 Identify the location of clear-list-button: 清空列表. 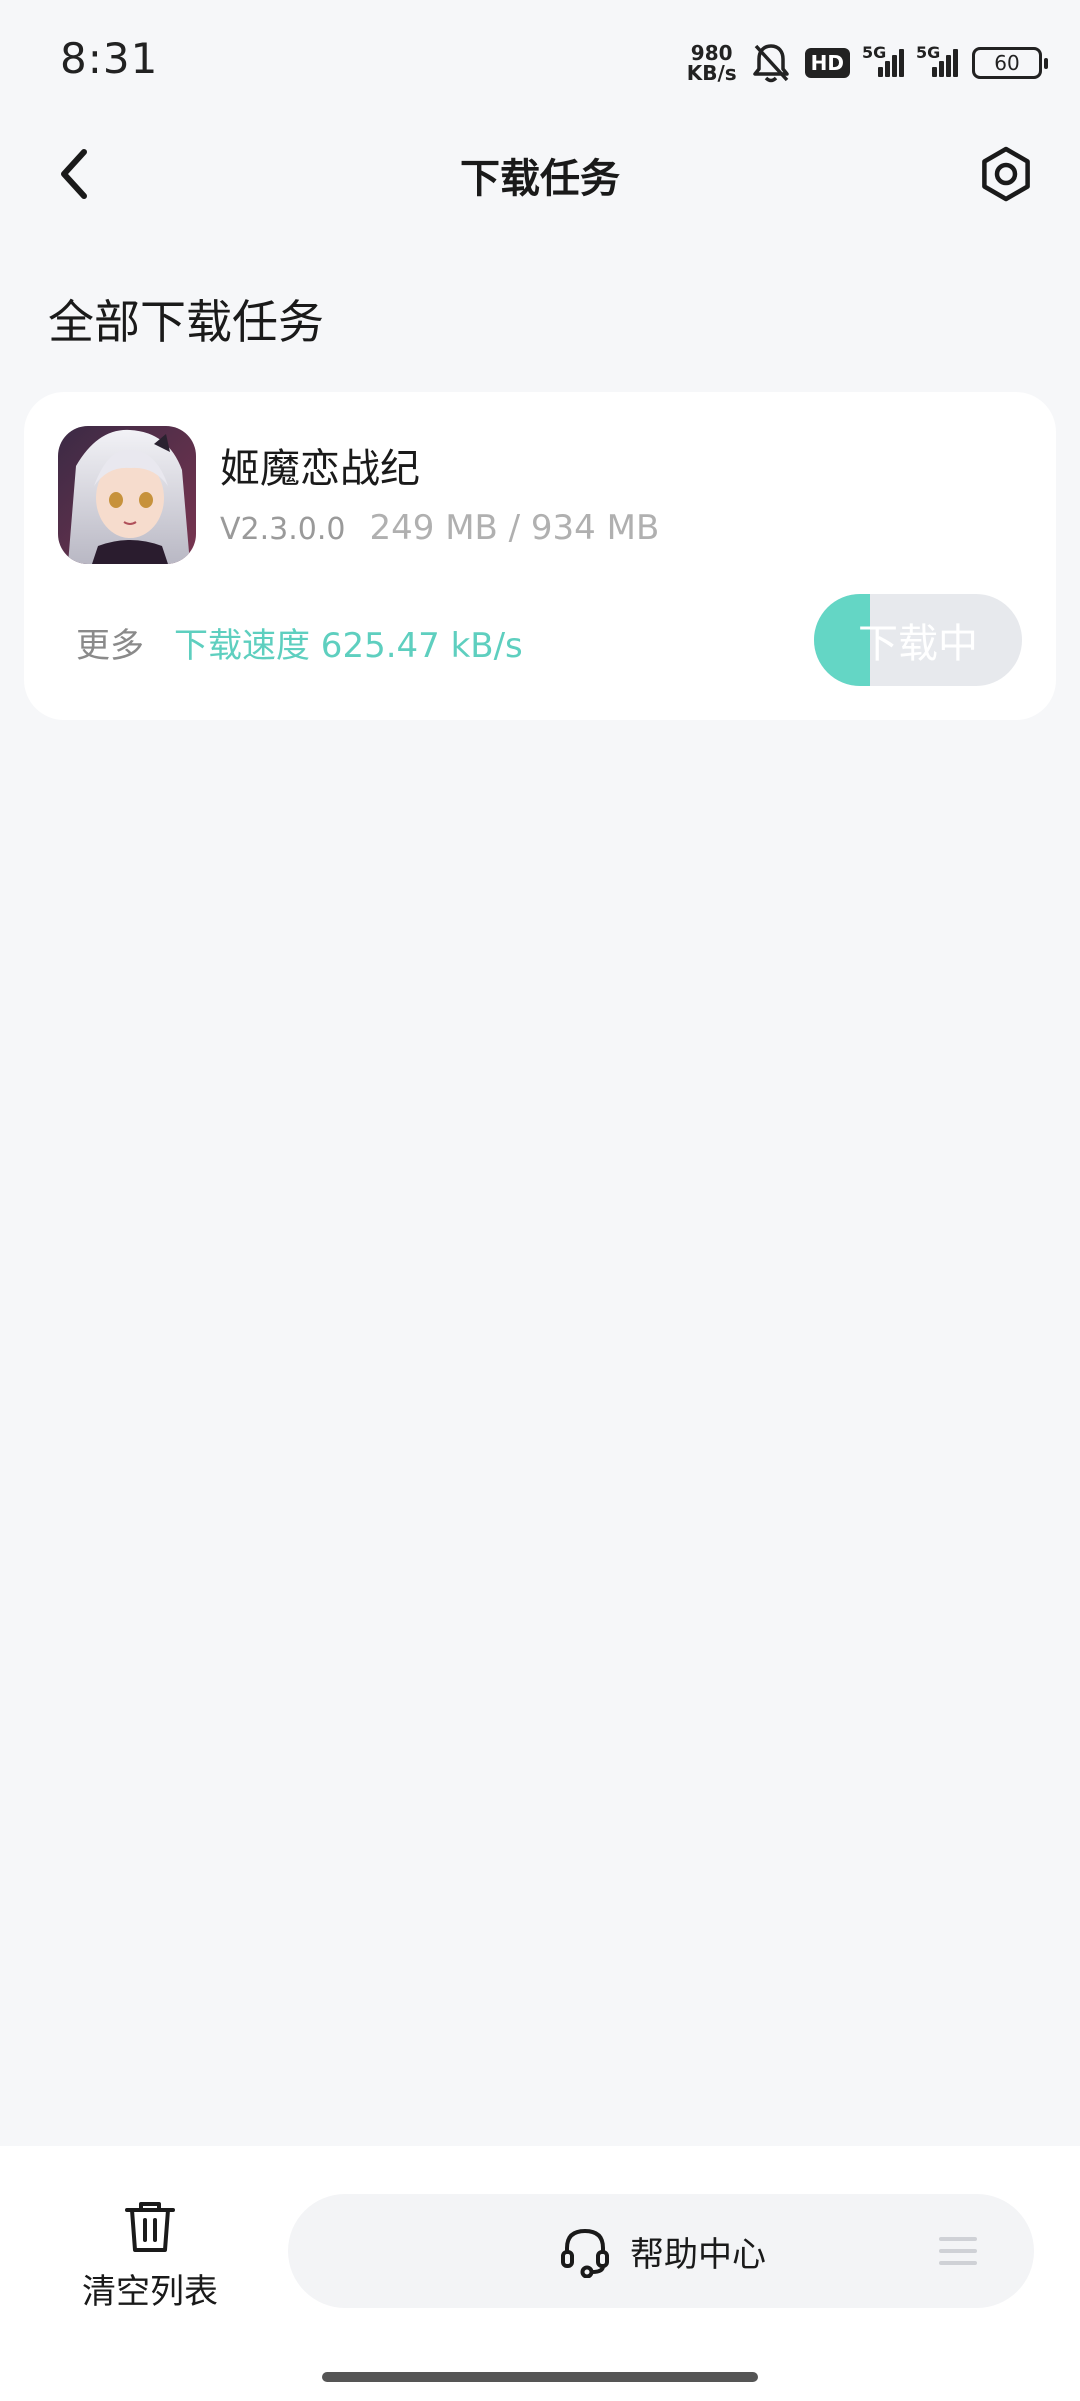
(150, 2263).